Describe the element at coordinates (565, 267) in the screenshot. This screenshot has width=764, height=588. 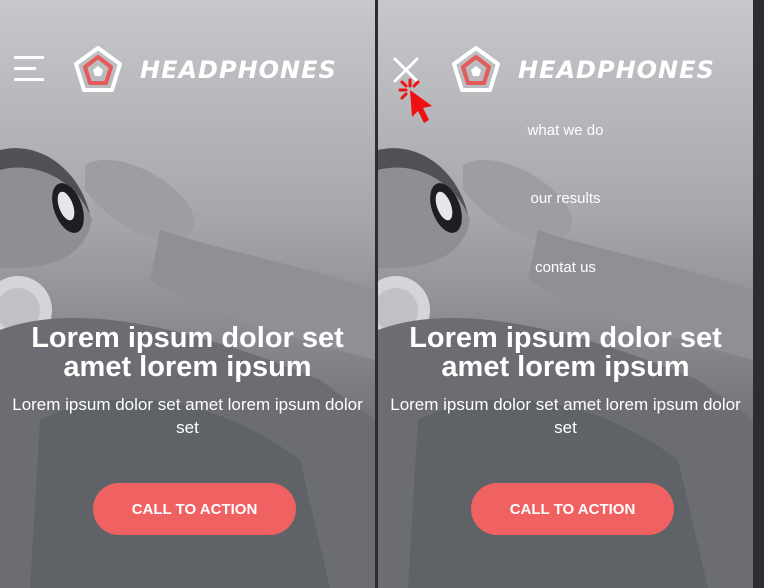
I see `nav-item-contact-us: contat us` at that location.